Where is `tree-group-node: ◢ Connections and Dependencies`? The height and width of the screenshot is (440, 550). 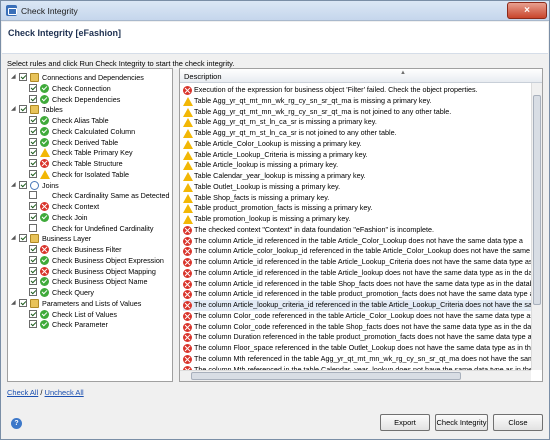
tree-group-node: ◢ Connections and Dependencies is located at coordinates (90, 77).